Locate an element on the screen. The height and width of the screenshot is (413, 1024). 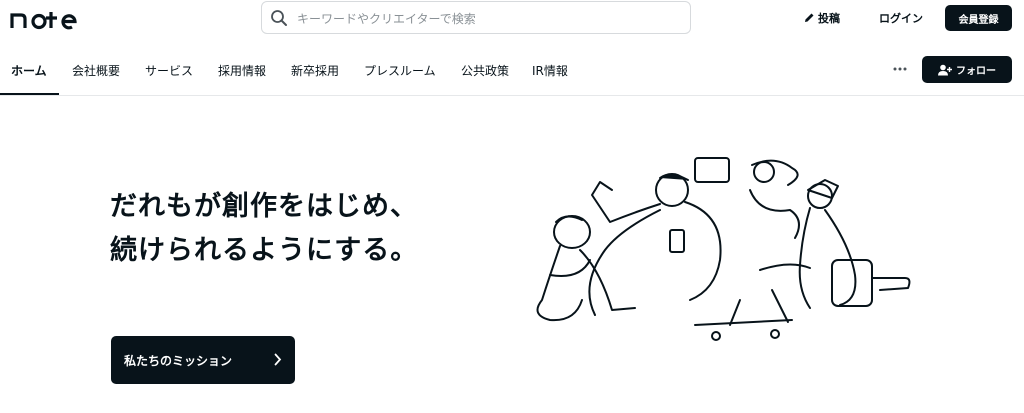
note-logo is located at coordinates (50, 19).